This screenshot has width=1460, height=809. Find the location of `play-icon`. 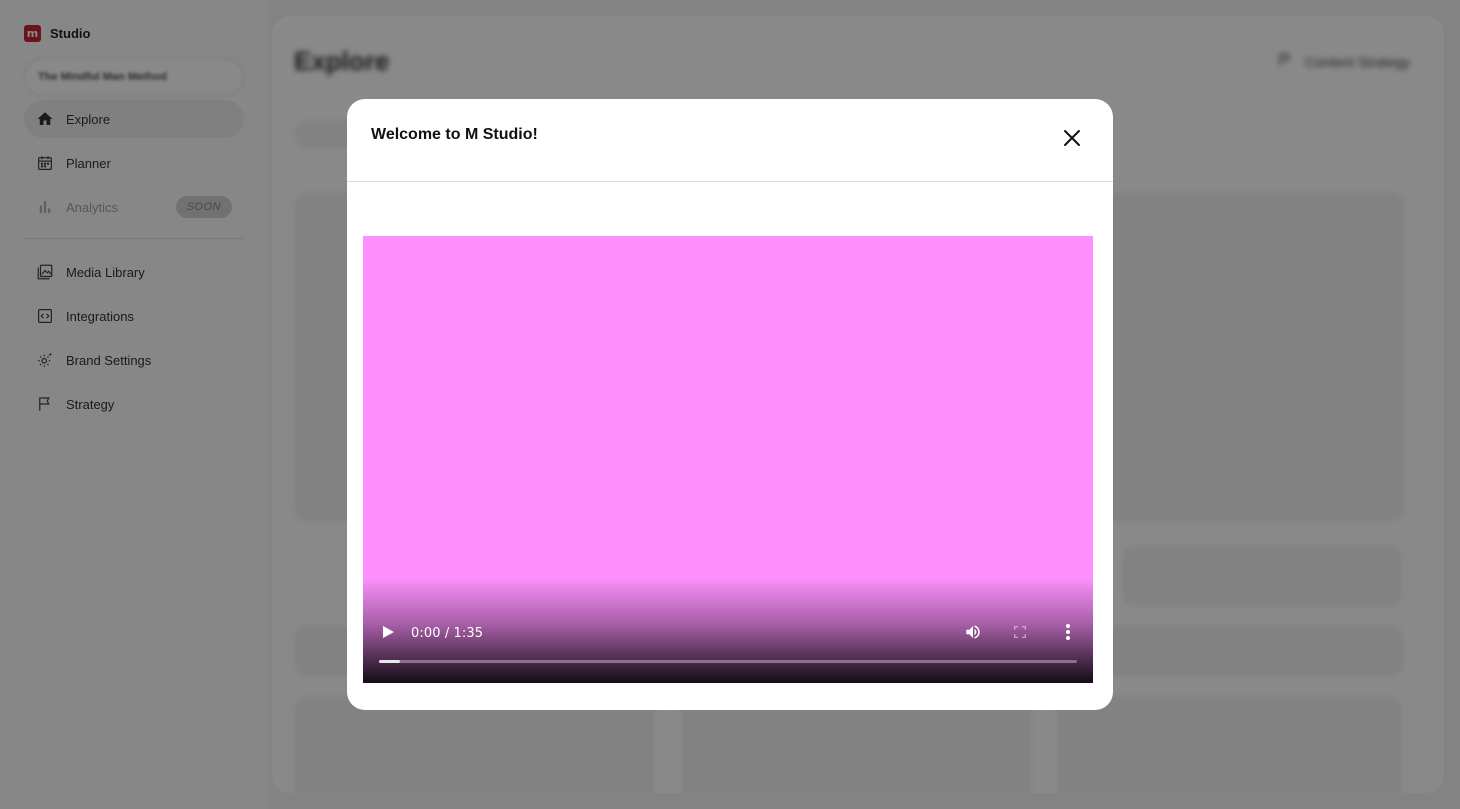

play-icon is located at coordinates (388, 634).